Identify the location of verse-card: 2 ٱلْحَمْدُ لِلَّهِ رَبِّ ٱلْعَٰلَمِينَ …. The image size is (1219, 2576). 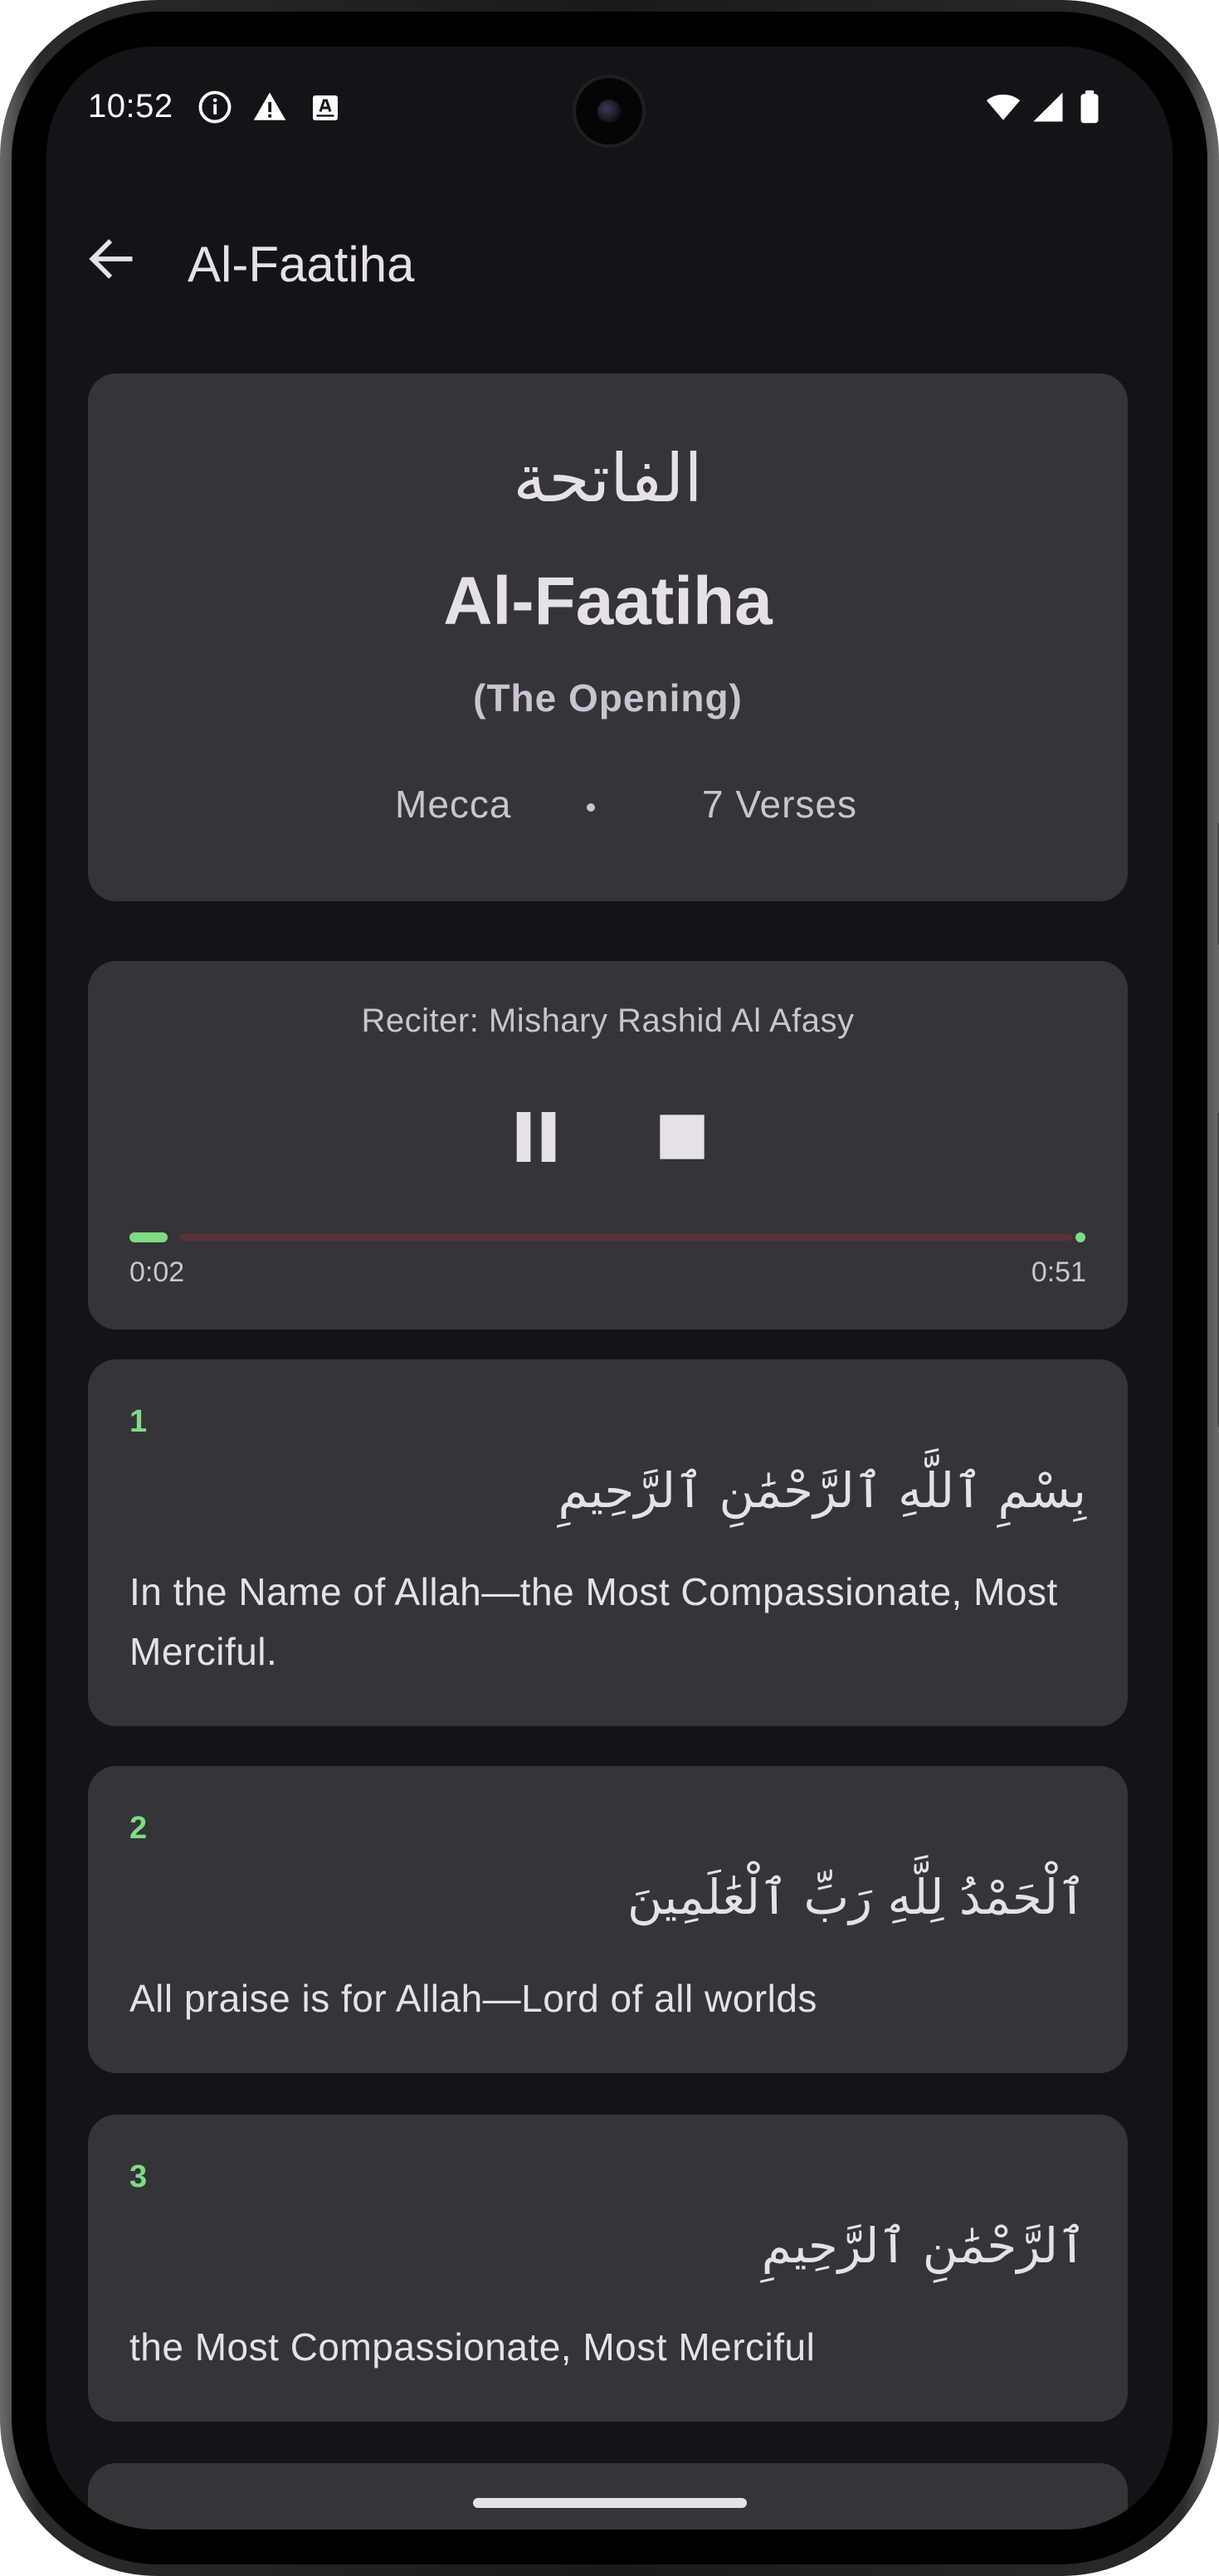
(608, 1919).